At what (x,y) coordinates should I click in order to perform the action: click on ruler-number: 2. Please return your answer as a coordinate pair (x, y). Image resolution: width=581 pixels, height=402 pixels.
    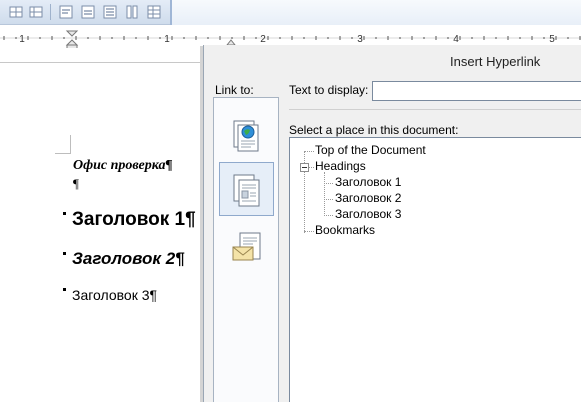
    Looking at the image, I should click on (263, 39).